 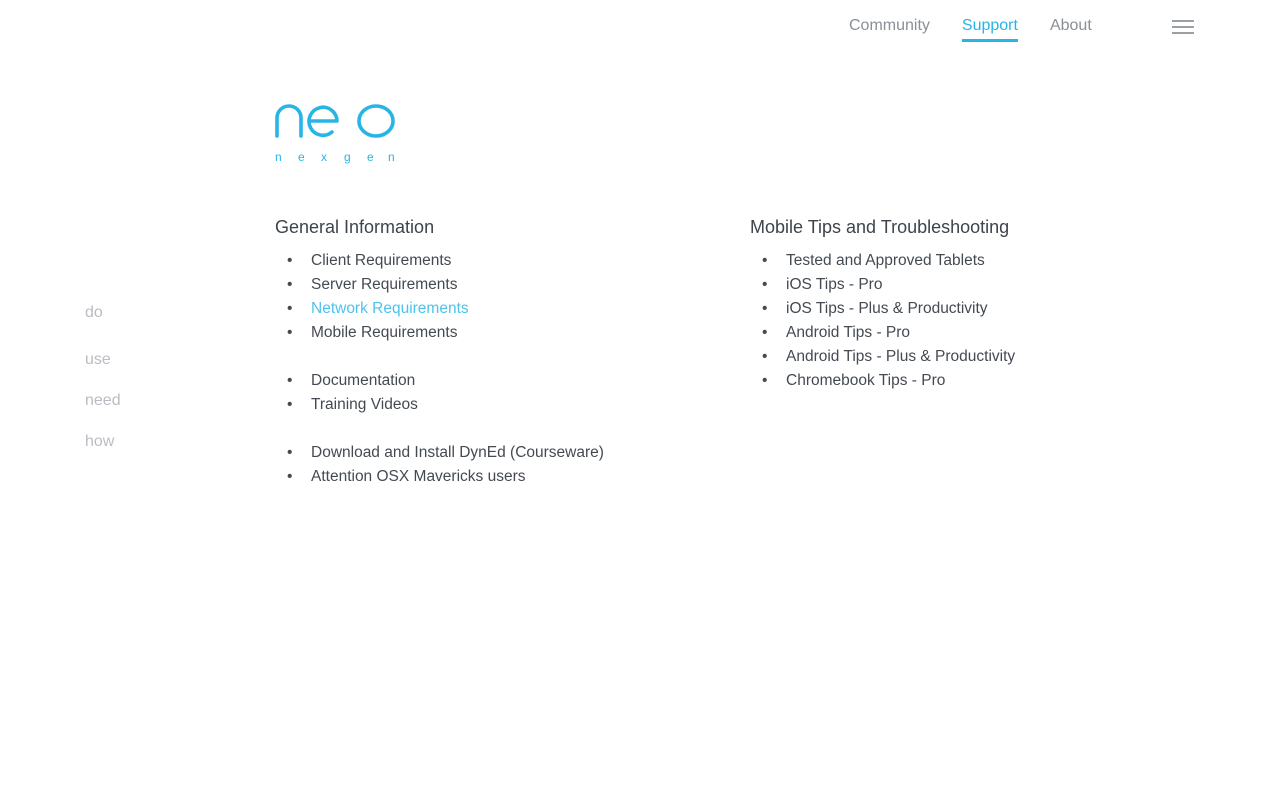 What do you see at coordinates (355, 227) in the screenshot?
I see `general-information-heading: General Information` at bounding box center [355, 227].